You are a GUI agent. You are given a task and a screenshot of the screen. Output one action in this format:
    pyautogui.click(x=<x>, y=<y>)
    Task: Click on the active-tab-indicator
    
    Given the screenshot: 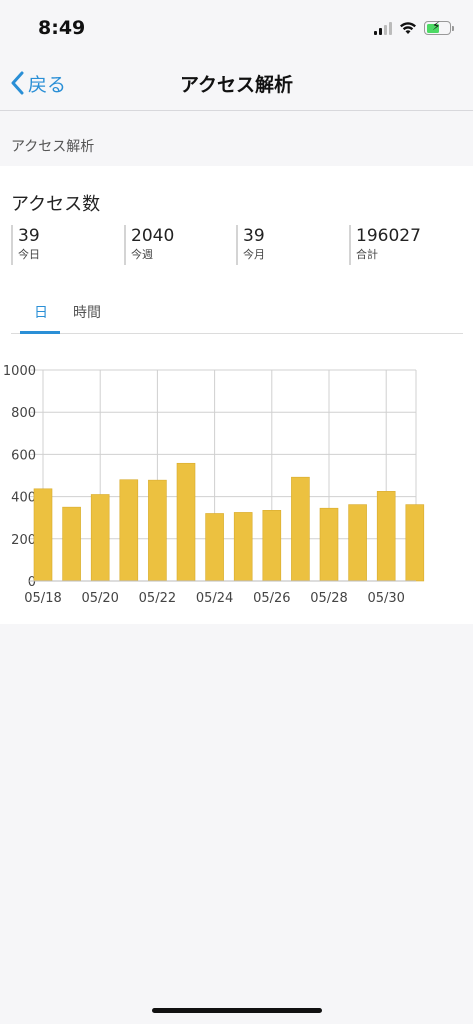 What is the action you would take?
    pyautogui.click(x=40, y=332)
    